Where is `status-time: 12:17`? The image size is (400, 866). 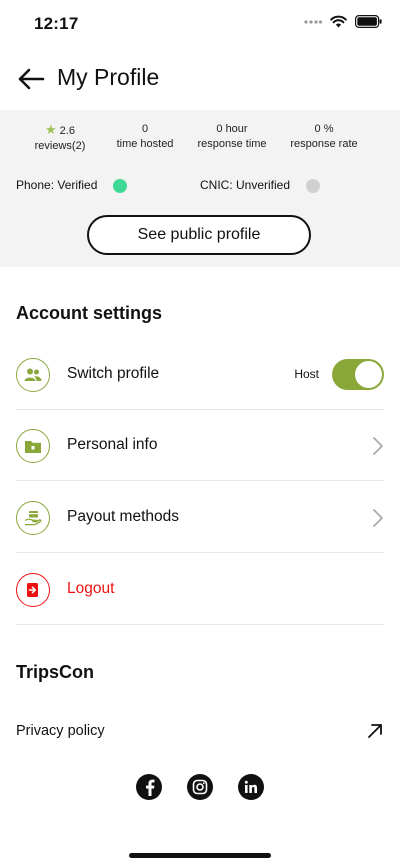 status-time: 12:17 is located at coordinates (56, 23).